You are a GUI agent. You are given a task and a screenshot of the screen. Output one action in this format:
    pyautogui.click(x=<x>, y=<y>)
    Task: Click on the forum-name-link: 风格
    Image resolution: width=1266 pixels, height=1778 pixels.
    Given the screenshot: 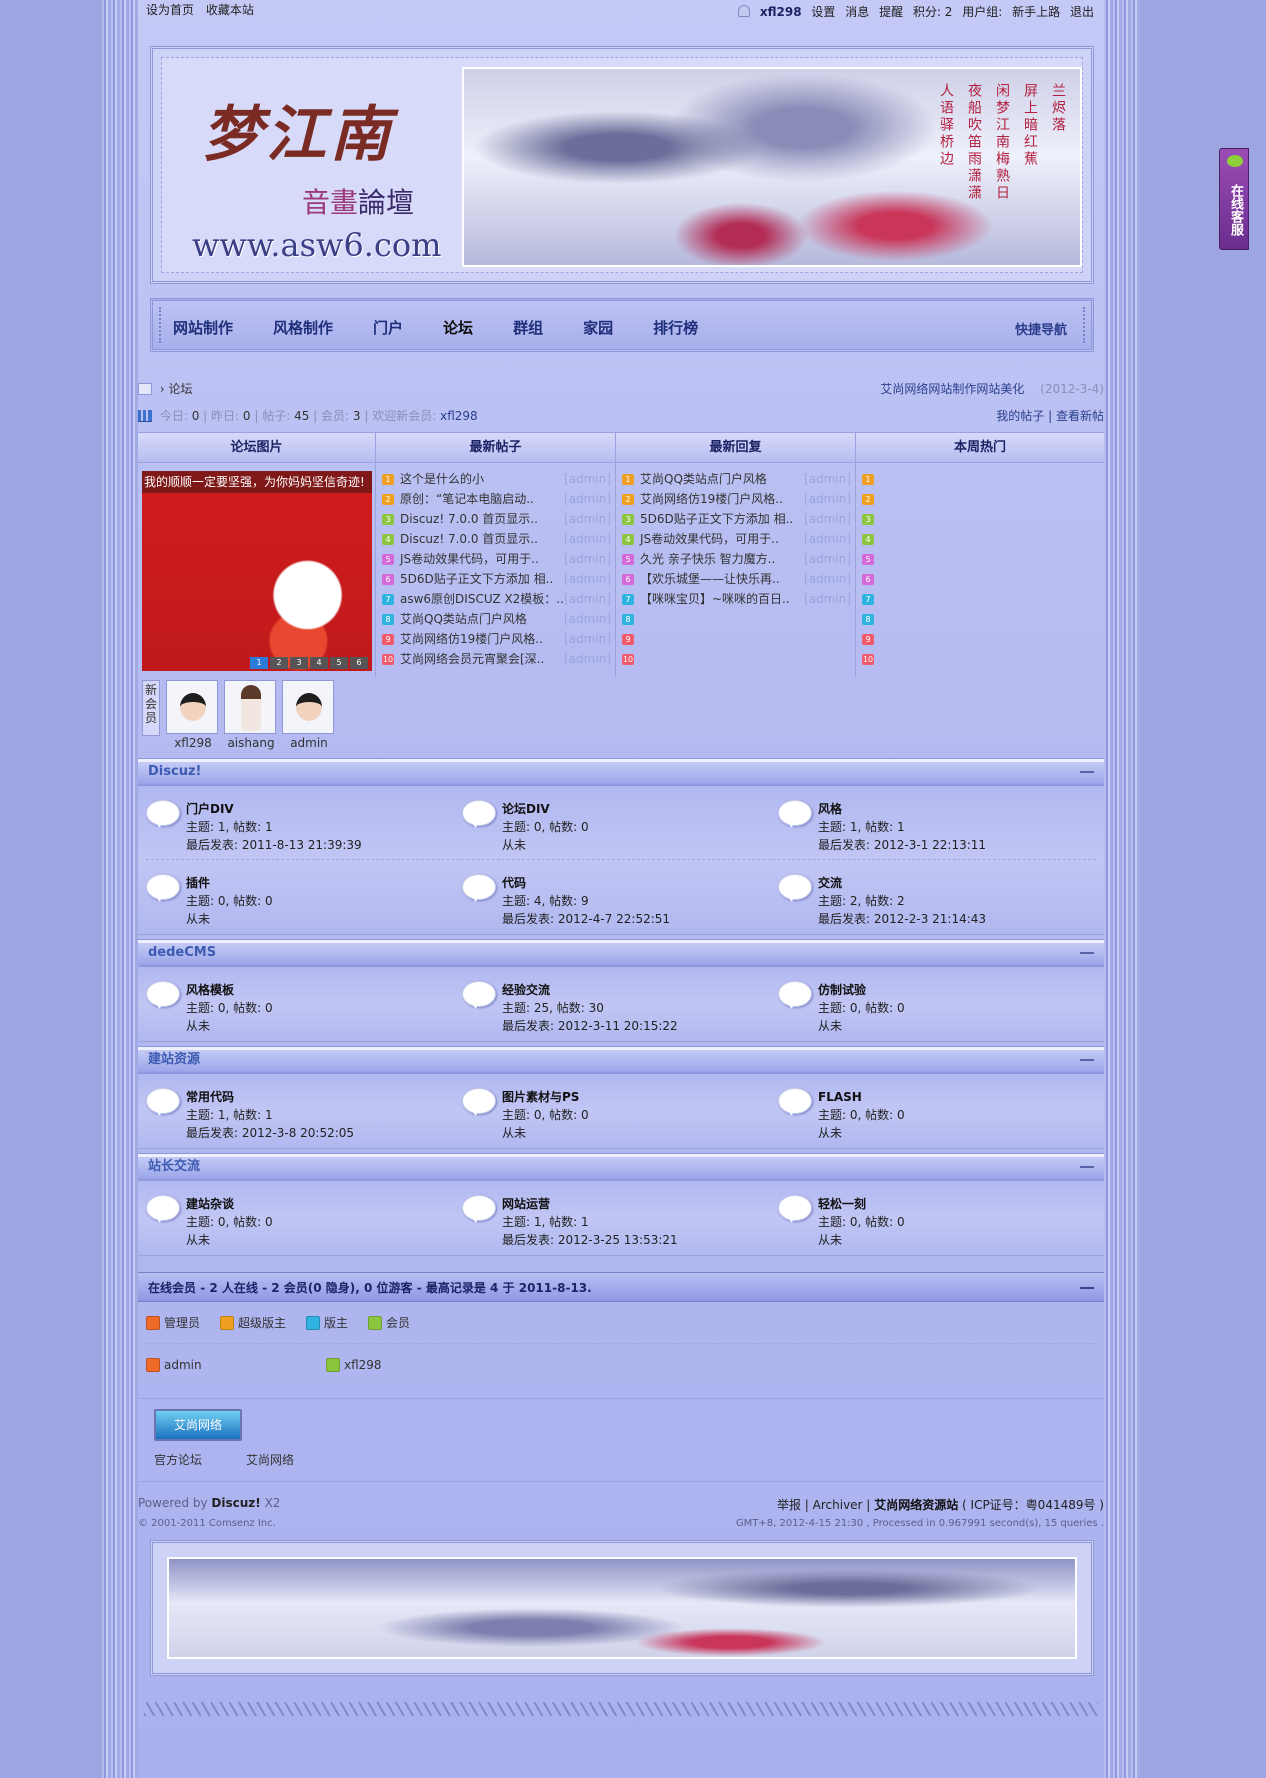 What is the action you would take?
    pyautogui.click(x=956, y=809)
    